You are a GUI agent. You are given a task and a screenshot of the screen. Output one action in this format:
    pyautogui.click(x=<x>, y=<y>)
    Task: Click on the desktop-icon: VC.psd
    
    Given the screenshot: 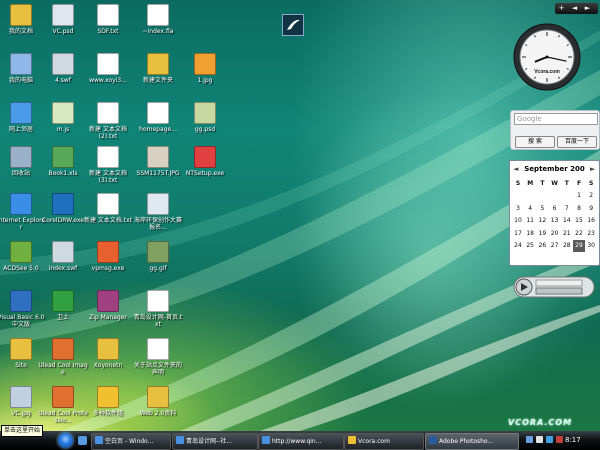 What is the action you would take?
    pyautogui.click(x=63, y=19)
    